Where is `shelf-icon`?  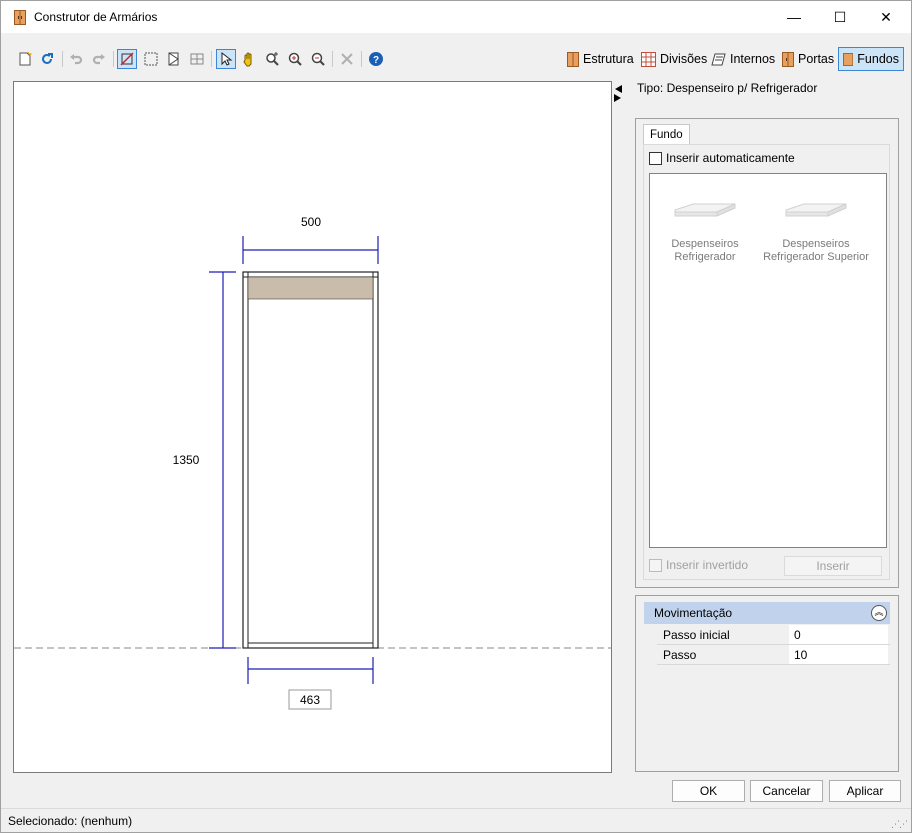 shelf-icon is located at coordinates (718, 59).